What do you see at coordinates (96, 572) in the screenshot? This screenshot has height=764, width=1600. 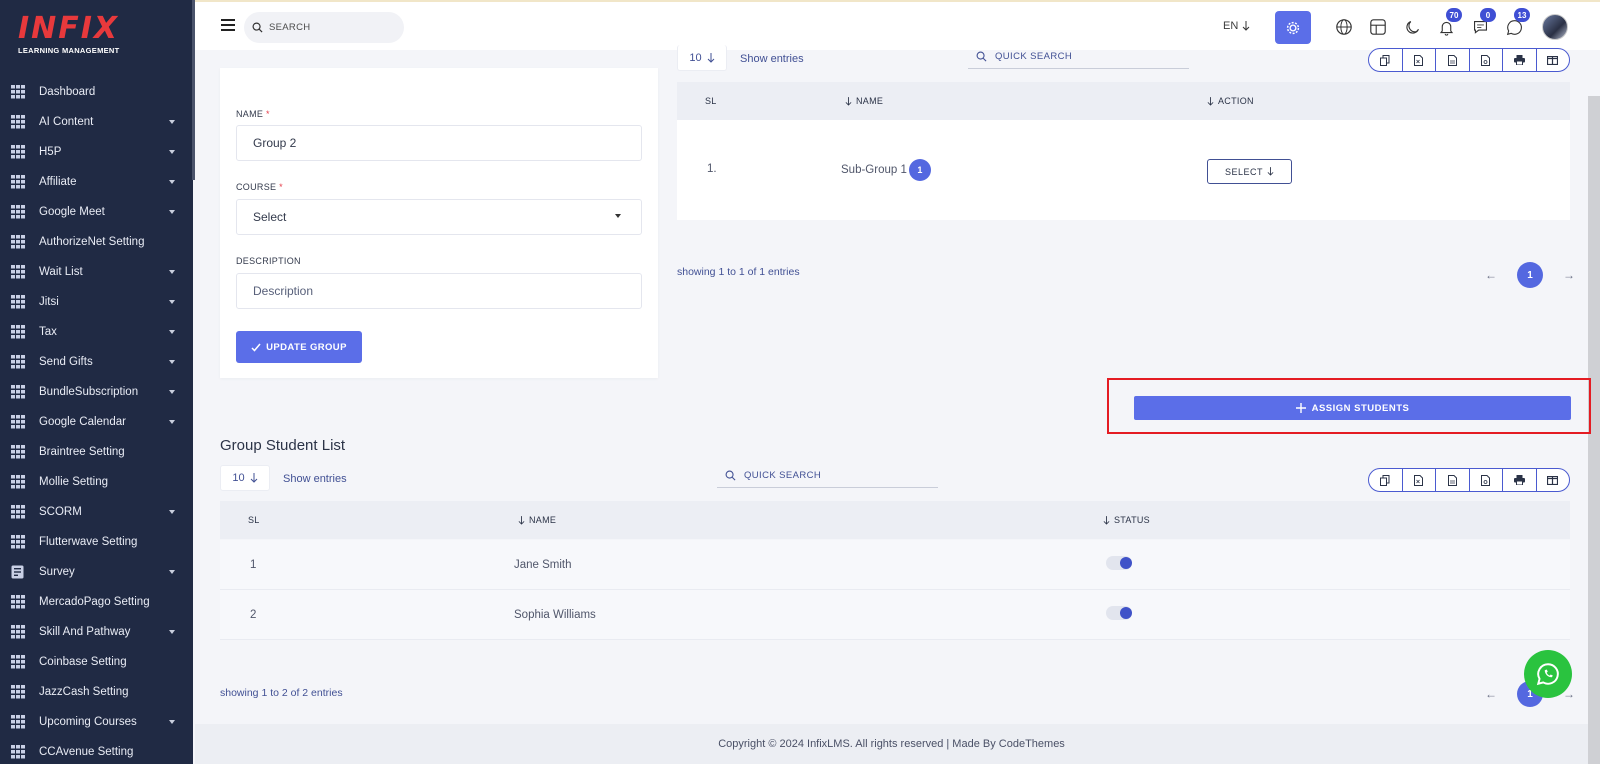 I see `sidebar-item-survey: Survey` at bounding box center [96, 572].